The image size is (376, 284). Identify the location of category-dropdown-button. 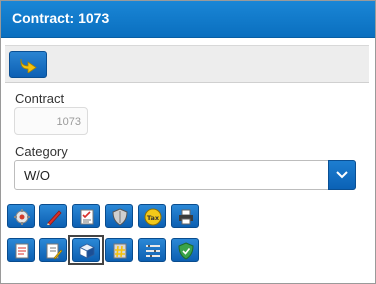
(342, 175).